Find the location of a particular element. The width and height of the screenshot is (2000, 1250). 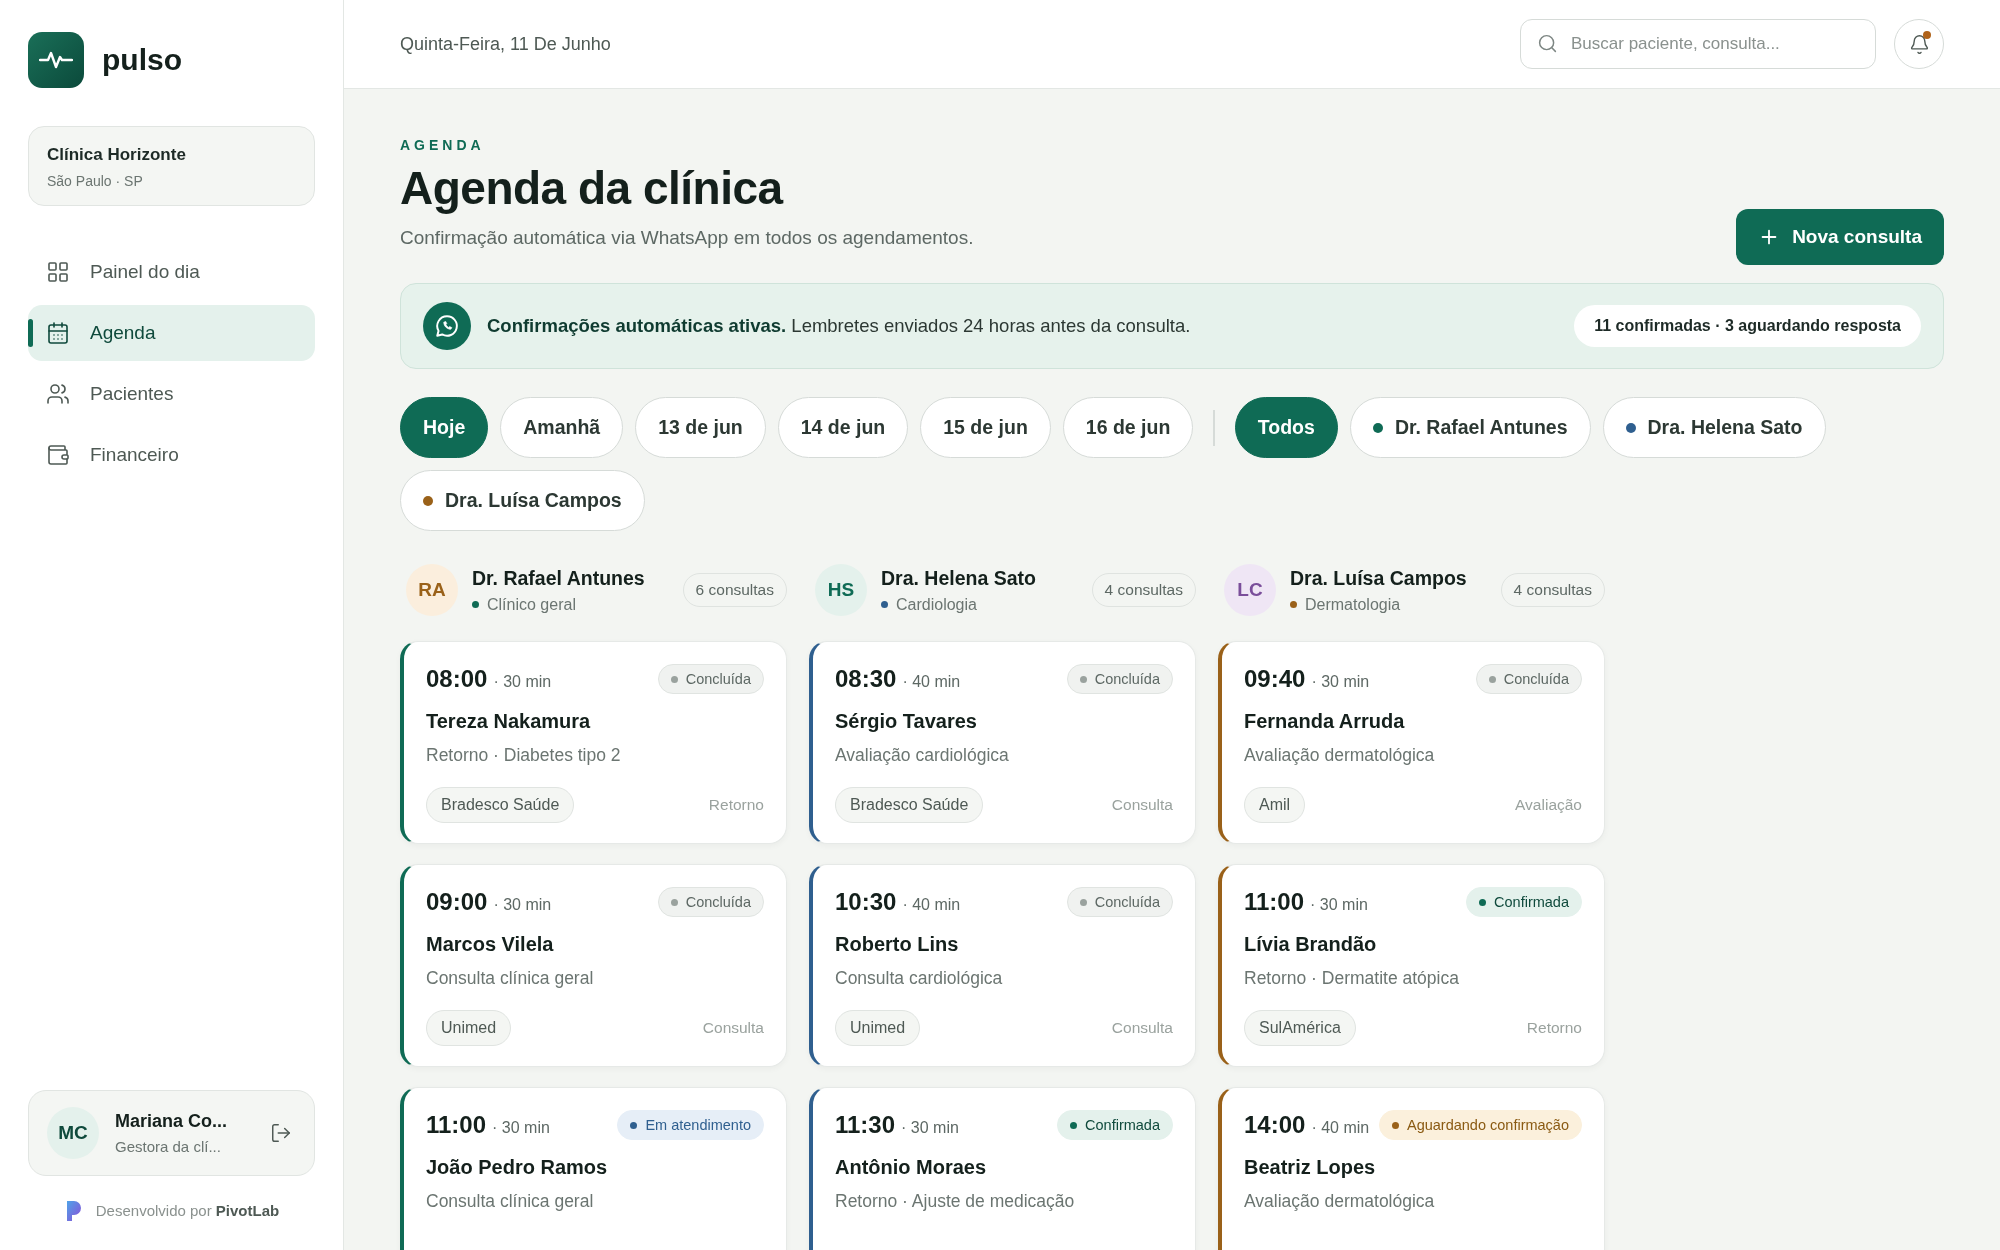

status-badge: Aguardando confirmação is located at coordinates (1480, 1125).